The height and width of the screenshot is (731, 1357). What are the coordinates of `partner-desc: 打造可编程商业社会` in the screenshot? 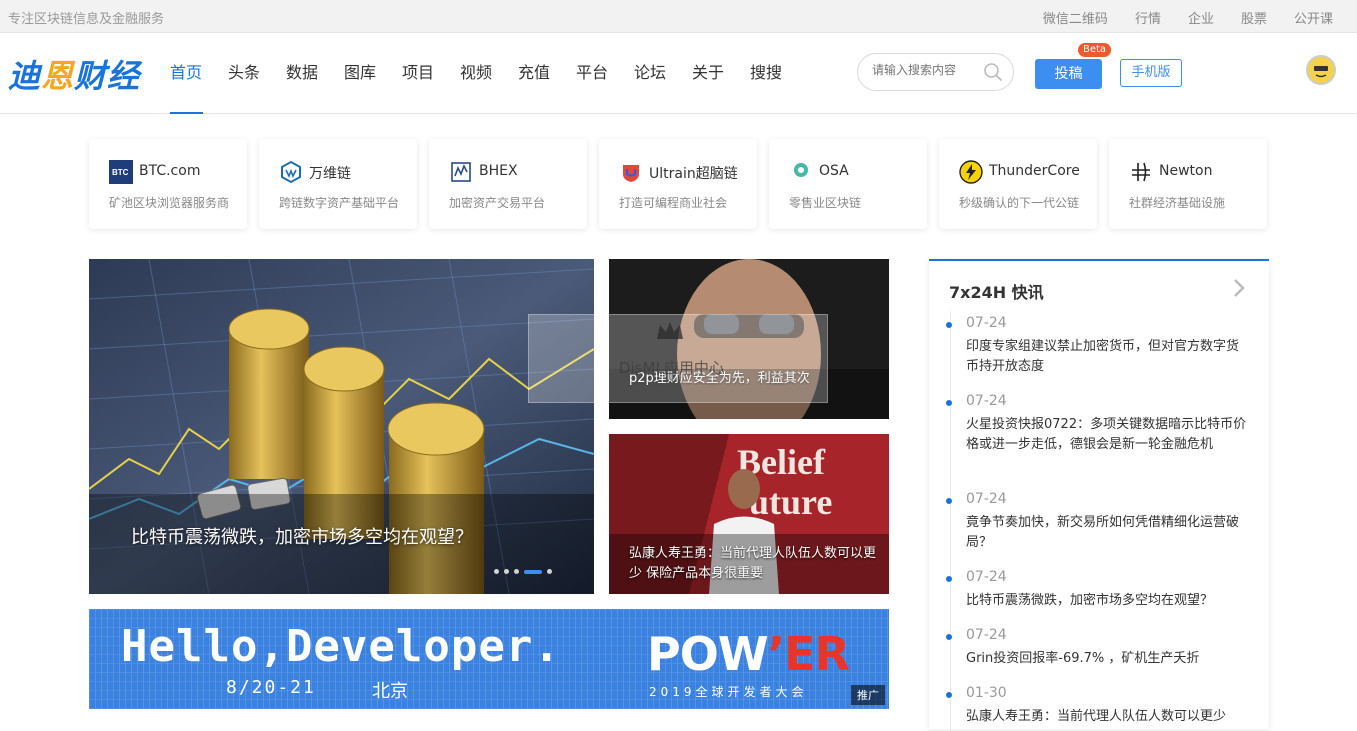 It's located at (673, 203).